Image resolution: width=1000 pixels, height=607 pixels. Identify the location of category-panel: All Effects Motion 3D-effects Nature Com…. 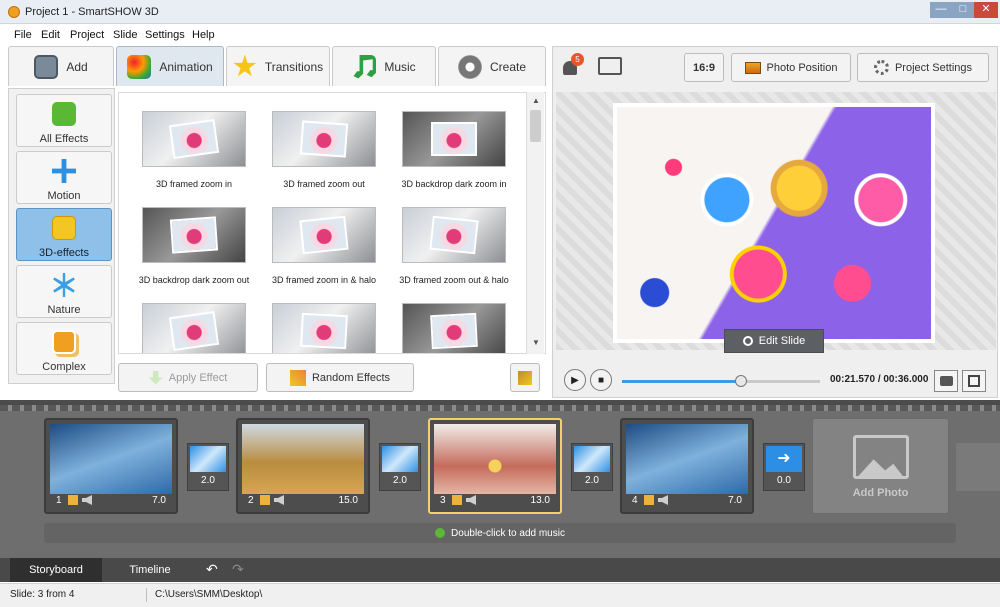
(61, 236).